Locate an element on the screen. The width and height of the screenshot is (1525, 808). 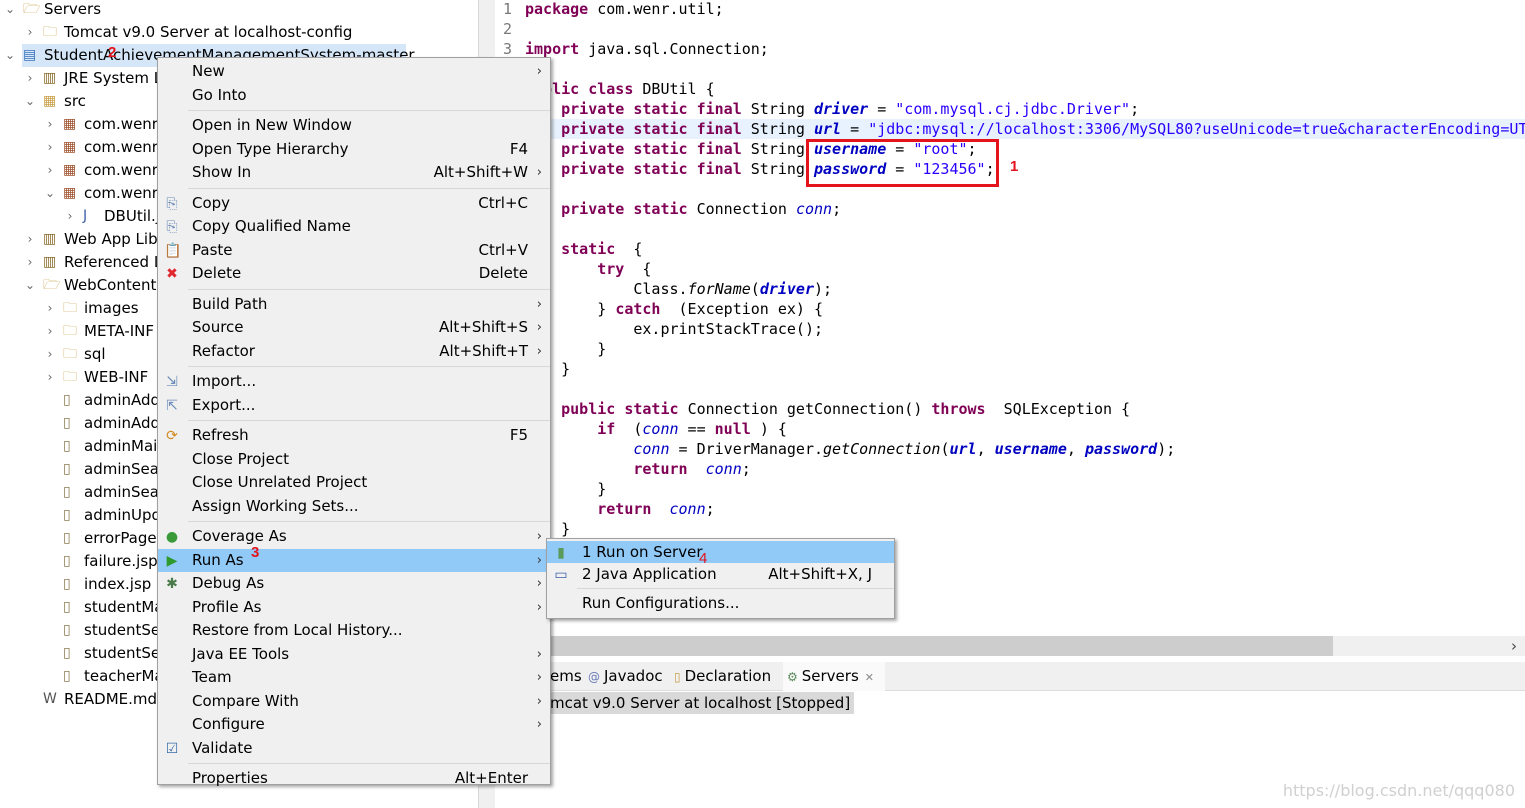
code-token: static is located at coordinates (588, 249).